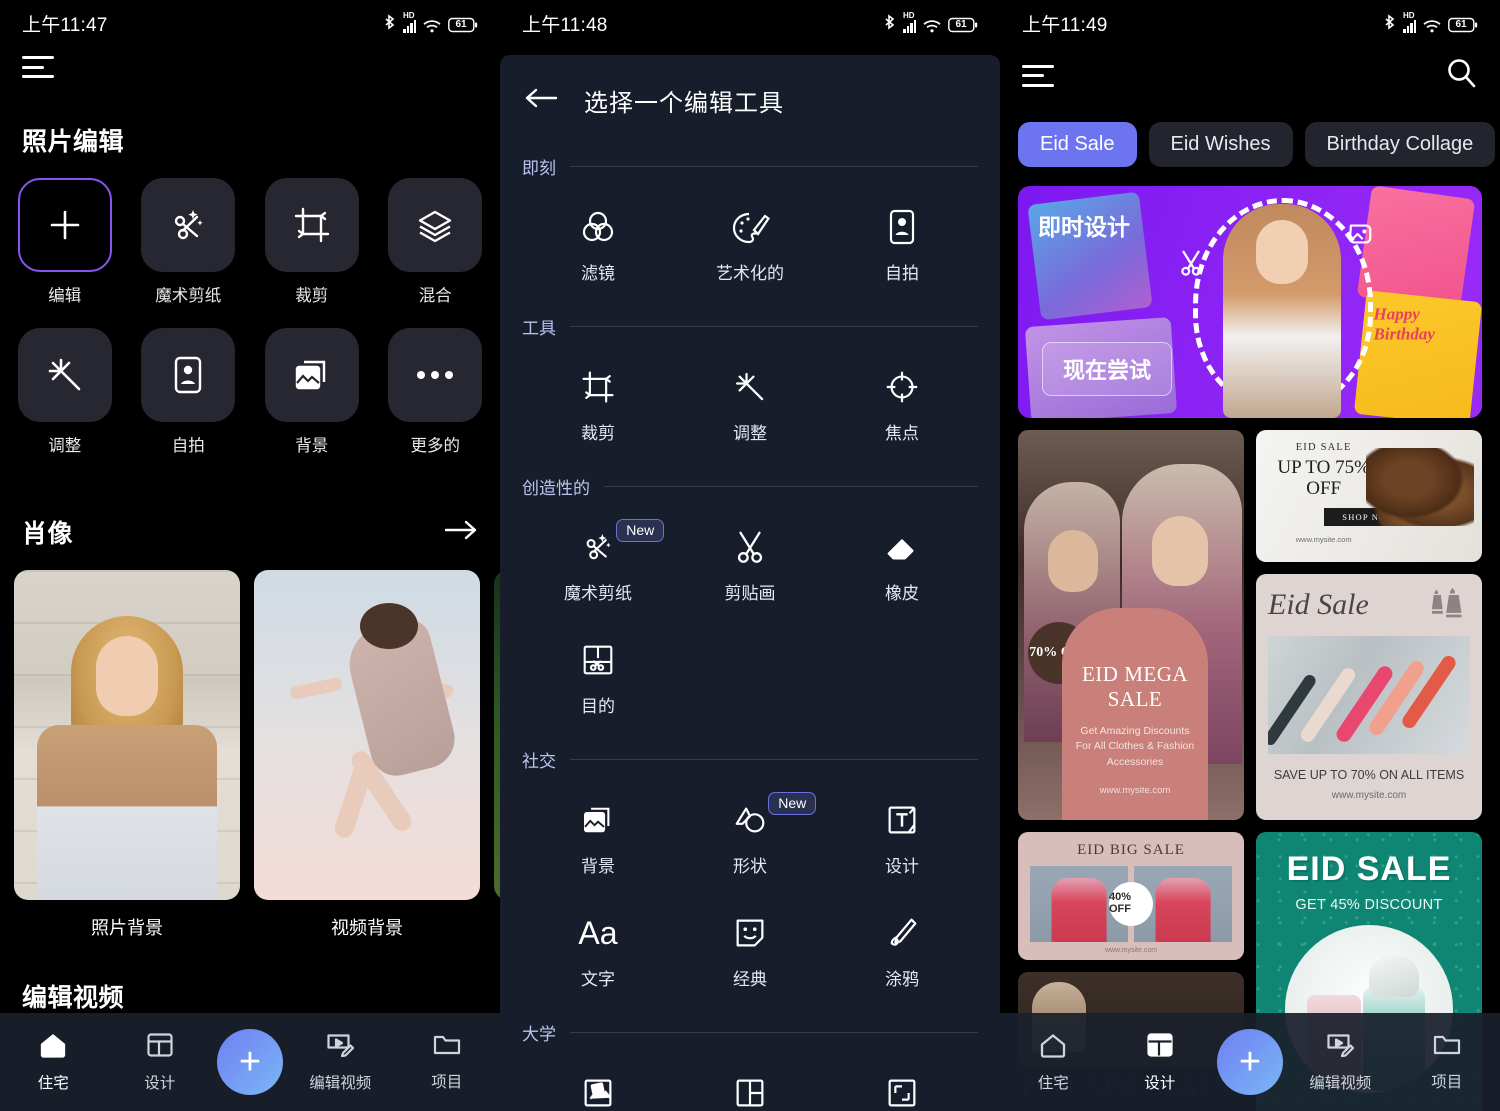 The height and width of the screenshot is (1111, 1500). What do you see at coordinates (902, 547) in the screenshot?
I see `eraser-icon` at bounding box center [902, 547].